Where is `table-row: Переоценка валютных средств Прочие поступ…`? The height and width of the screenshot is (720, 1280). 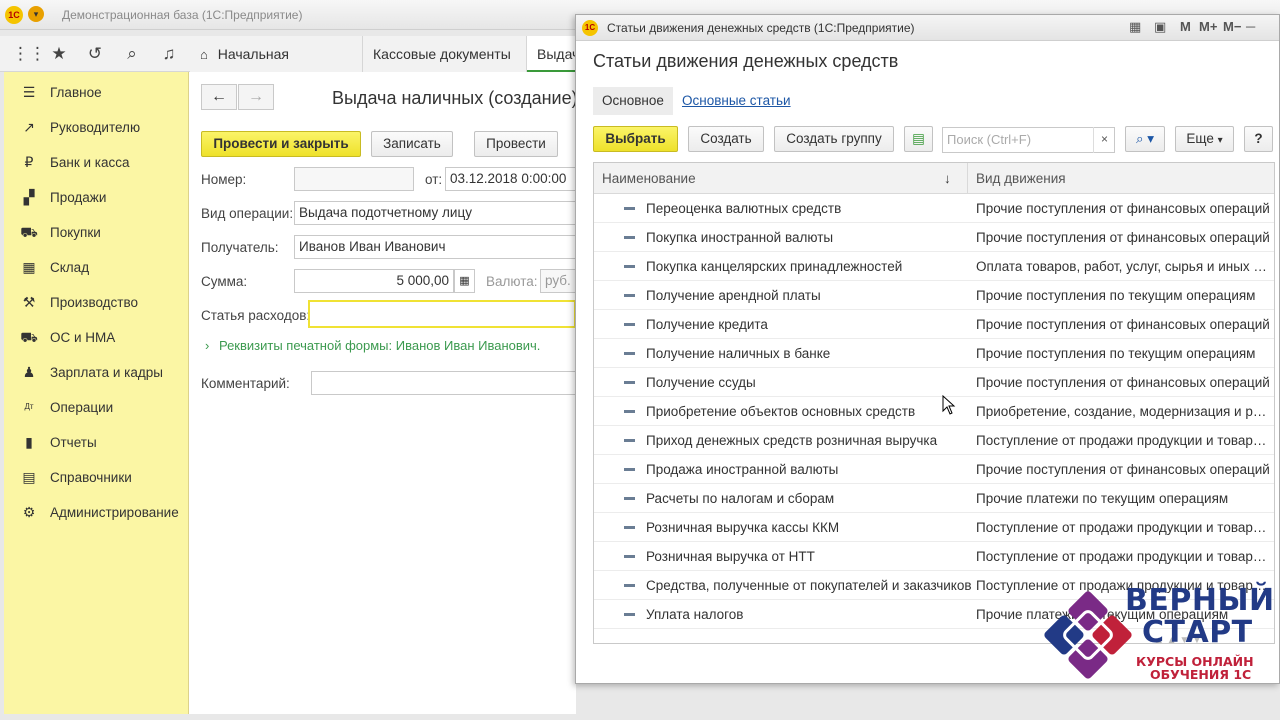 table-row: Переоценка валютных средств Прочие поступ… is located at coordinates (934, 208).